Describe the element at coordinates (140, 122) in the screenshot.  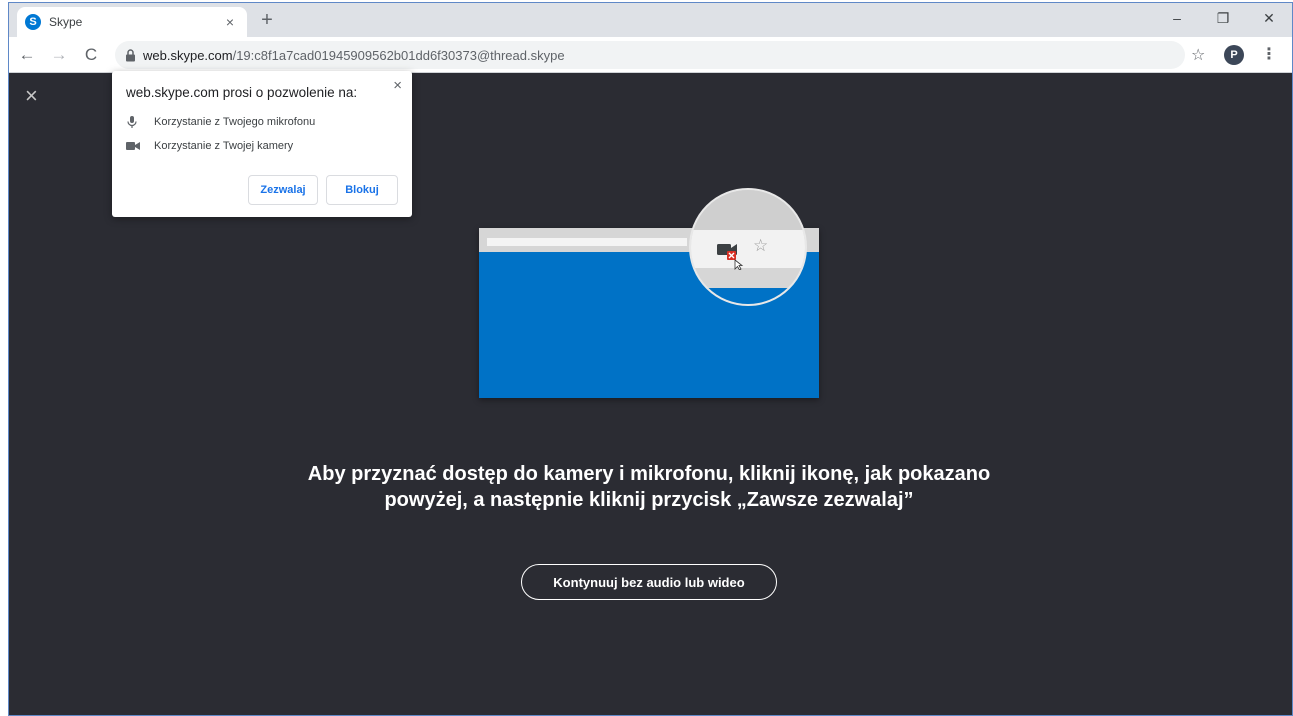
I see `microphone-icon` at that location.